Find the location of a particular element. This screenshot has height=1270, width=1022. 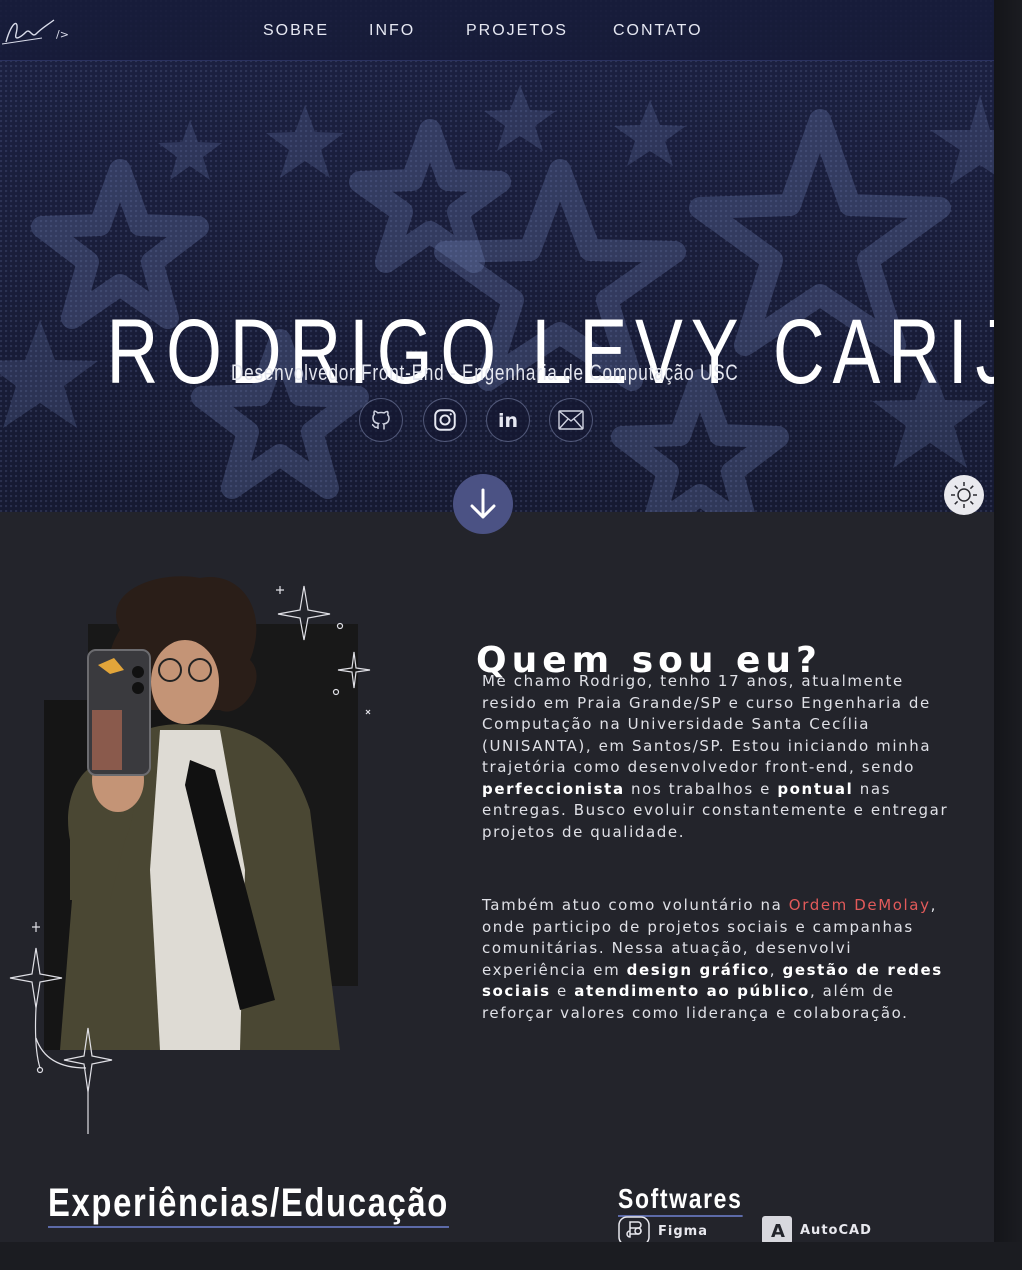

github-icon is located at coordinates (380, 420).